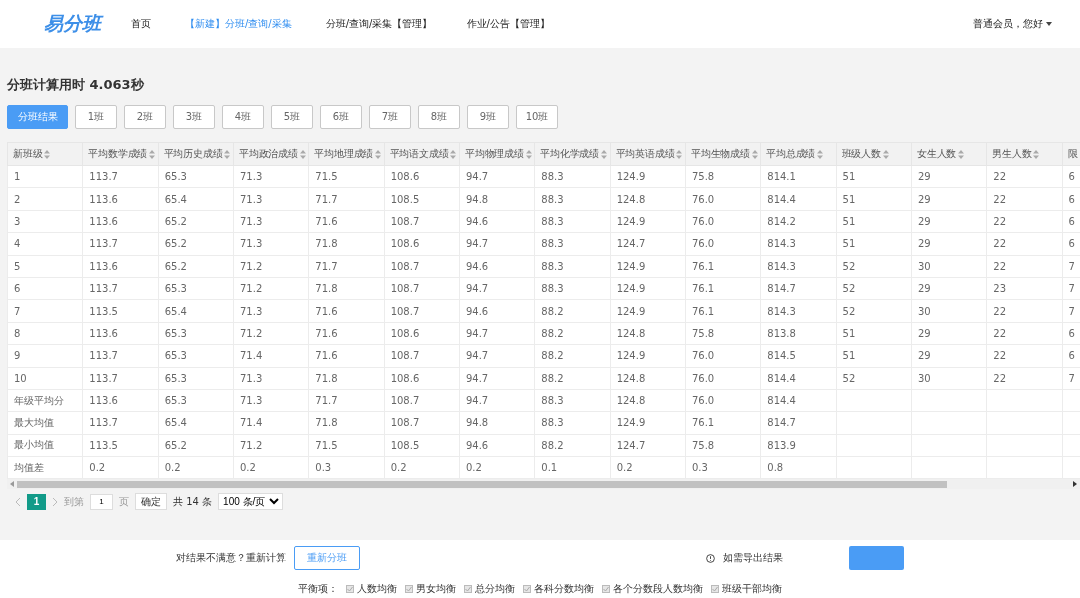 This screenshot has height=598, width=1080. Describe the element at coordinates (238, 24) in the screenshot. I see `nav-link: 【新建】分班/查询/采集` at that location.